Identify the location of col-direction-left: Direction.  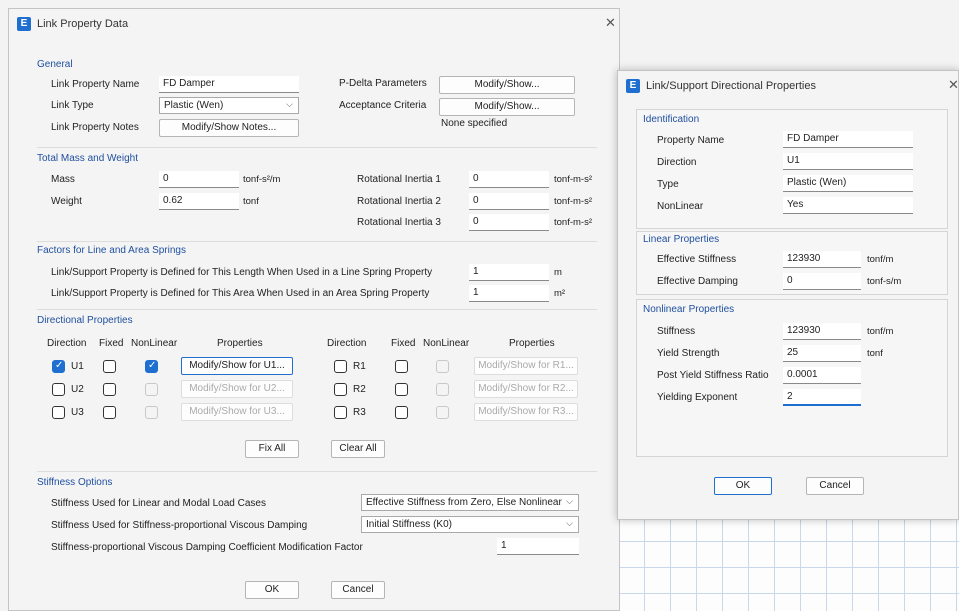
(67, 343).